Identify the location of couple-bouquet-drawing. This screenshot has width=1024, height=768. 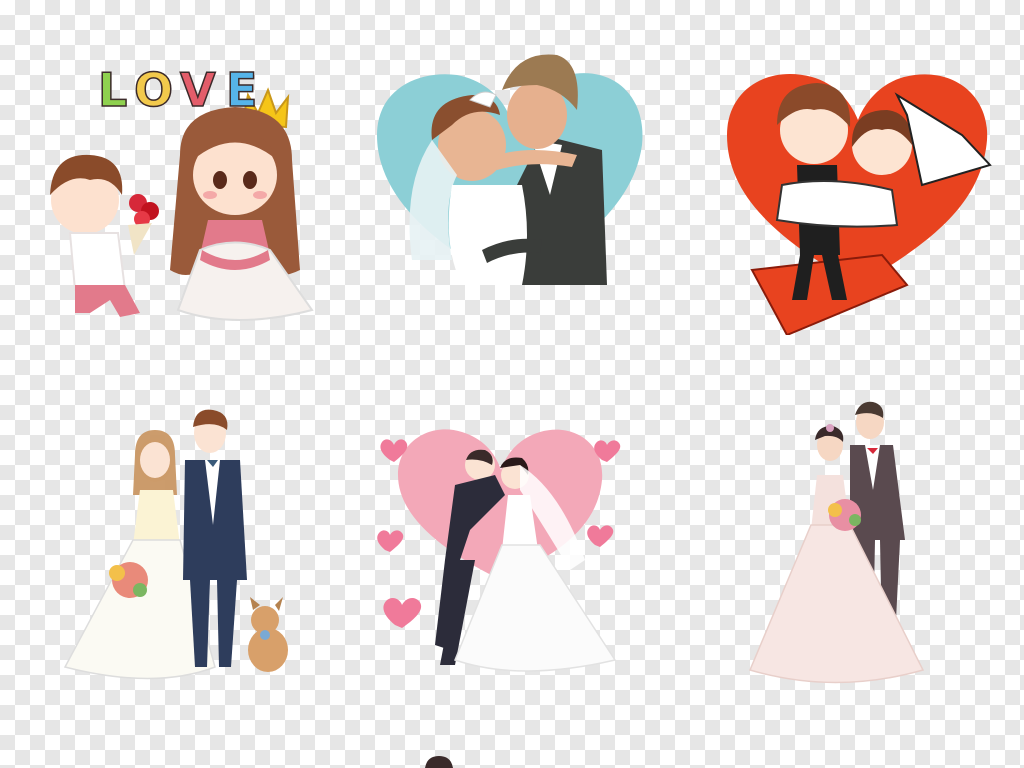
(836, 542).